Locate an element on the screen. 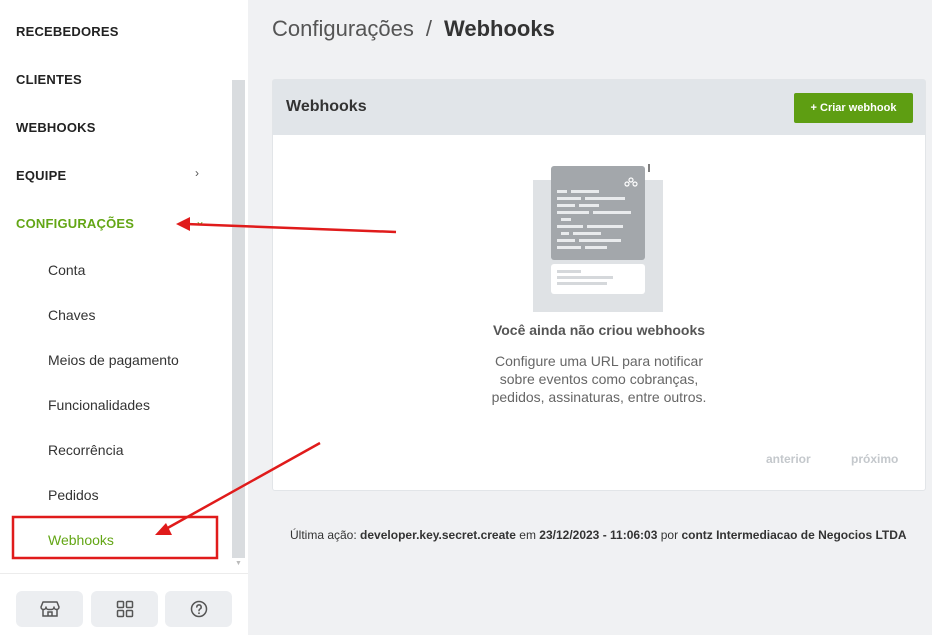 The height and width of the screenshot is (635, 932). scroll-down-arrow-icon: ▼ is located at coordinates (238, 563).